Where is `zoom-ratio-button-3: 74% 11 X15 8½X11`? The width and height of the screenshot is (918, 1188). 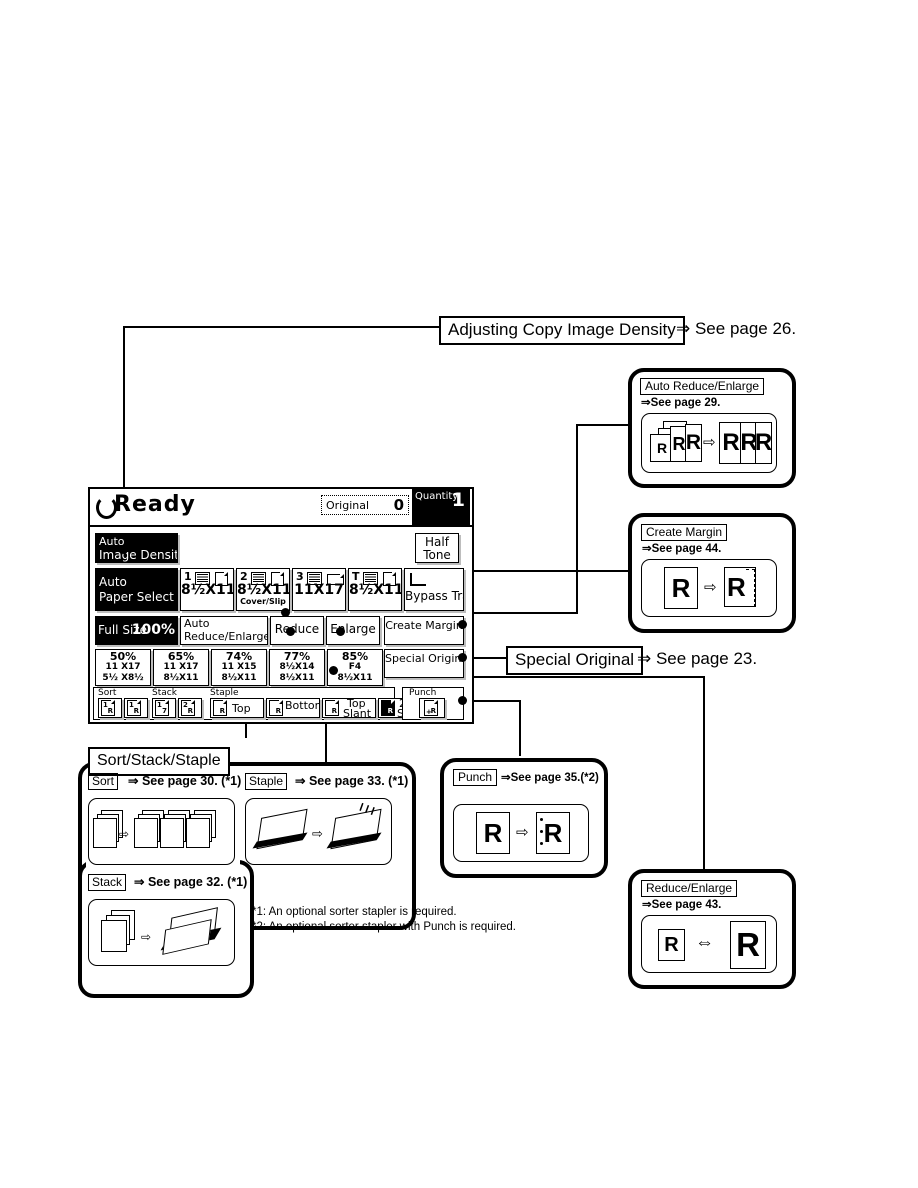
zoom-ratio-button-3: 74% 11 X15 8½X11 is located at coordinates (239, 667).